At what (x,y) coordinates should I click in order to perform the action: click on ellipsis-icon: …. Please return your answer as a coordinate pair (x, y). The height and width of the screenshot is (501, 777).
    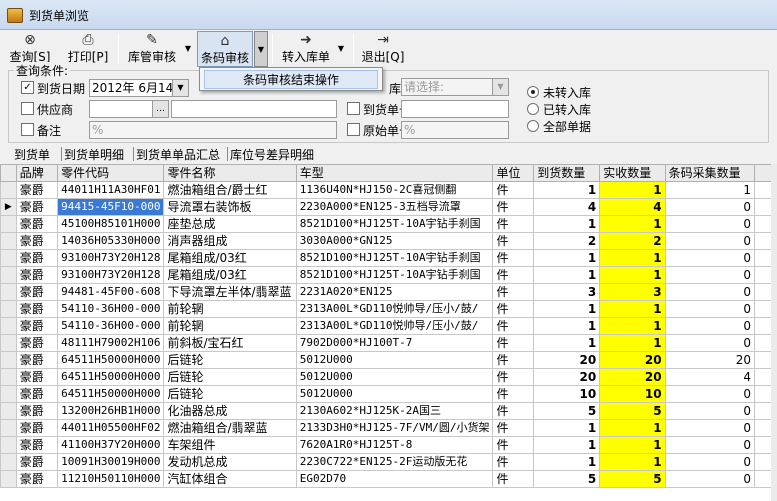
    Looking at the image, I should click on (160, 109).